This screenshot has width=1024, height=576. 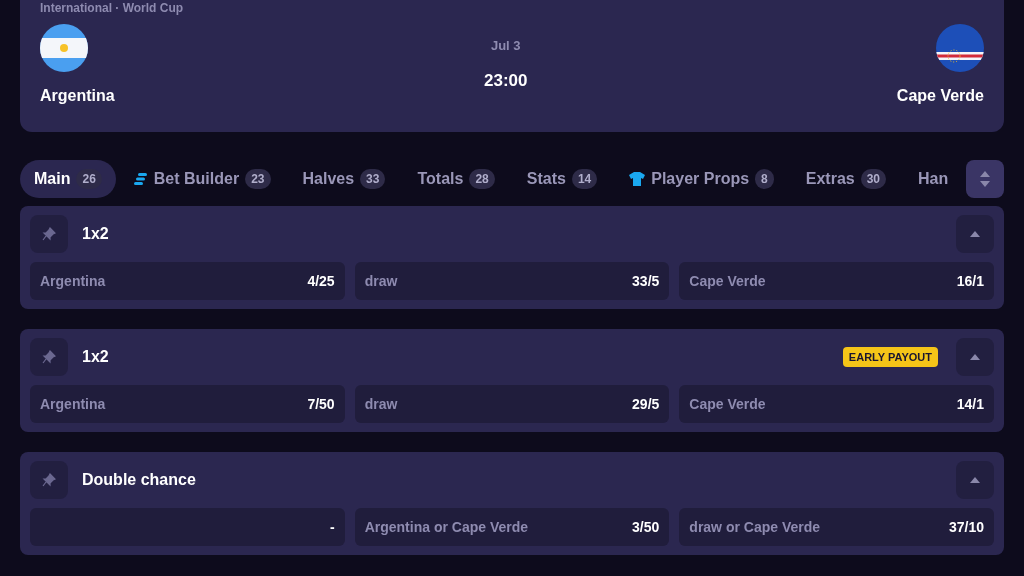 I want to click on count-badge: 30, so click(x=873, y=179).